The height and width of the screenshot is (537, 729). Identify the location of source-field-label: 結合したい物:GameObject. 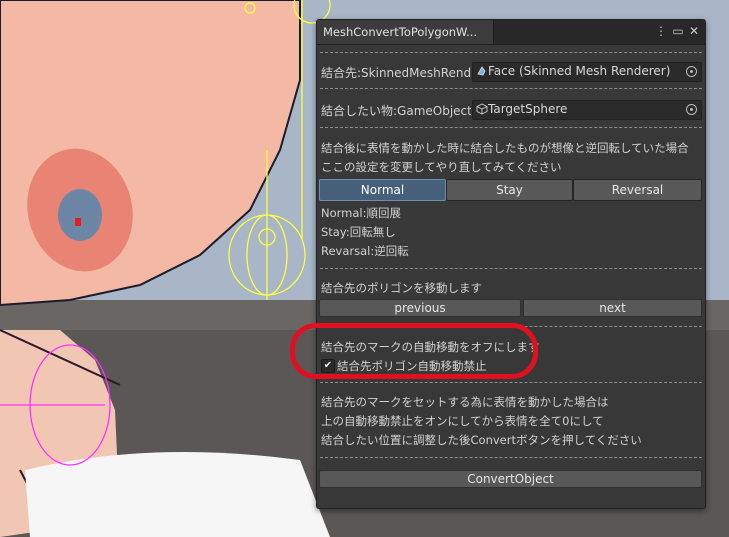
(396, 111).